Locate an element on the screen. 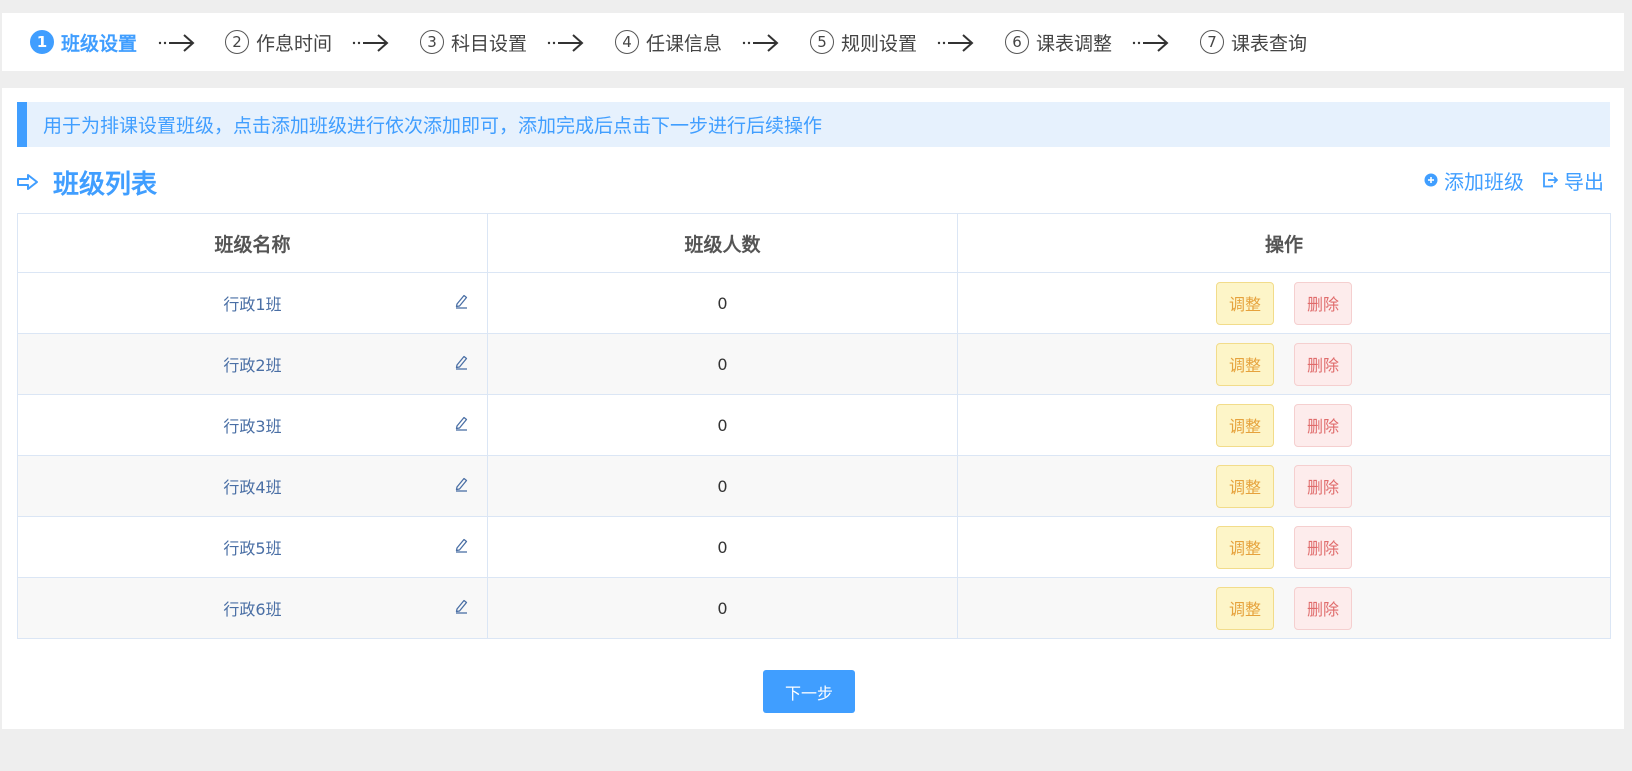 This screenshot has width=1632, height=771. list-title: 班级列表 is located at coordinates (105, 184).